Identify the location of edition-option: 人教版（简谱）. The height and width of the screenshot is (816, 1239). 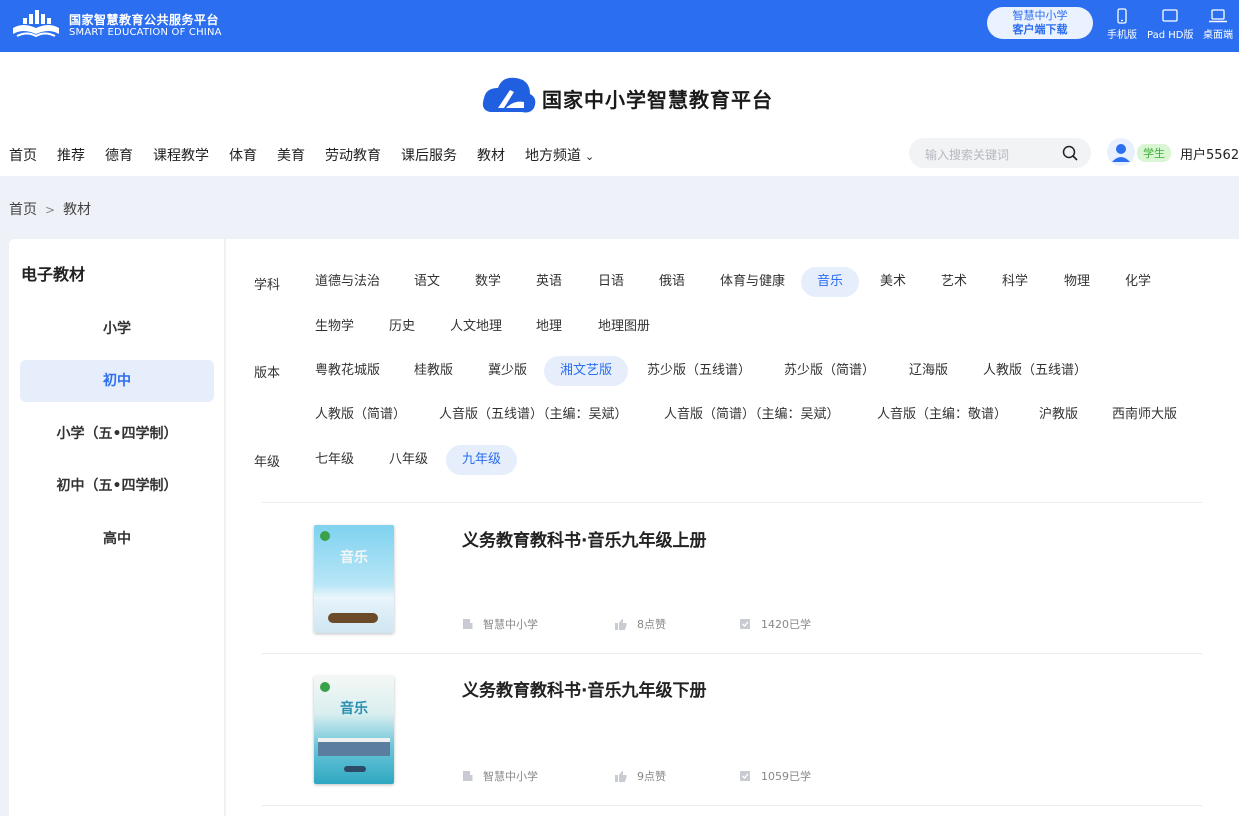
(360, 415).